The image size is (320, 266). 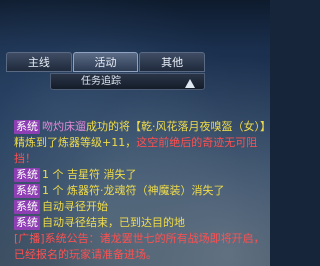 I want to click on chat-text: 1 个 吉星符 消失了, so click(x=89, y=174).